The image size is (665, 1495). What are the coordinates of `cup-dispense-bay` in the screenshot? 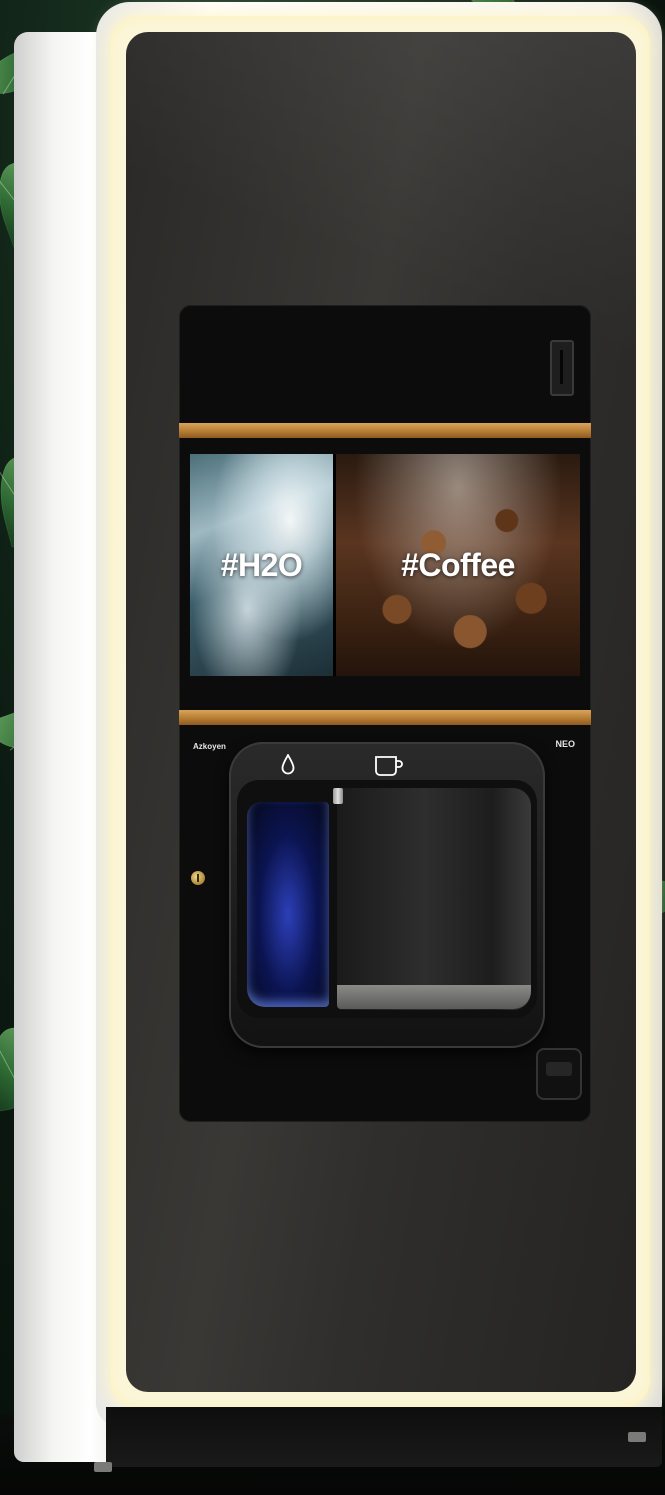 It's located at (434, 899).